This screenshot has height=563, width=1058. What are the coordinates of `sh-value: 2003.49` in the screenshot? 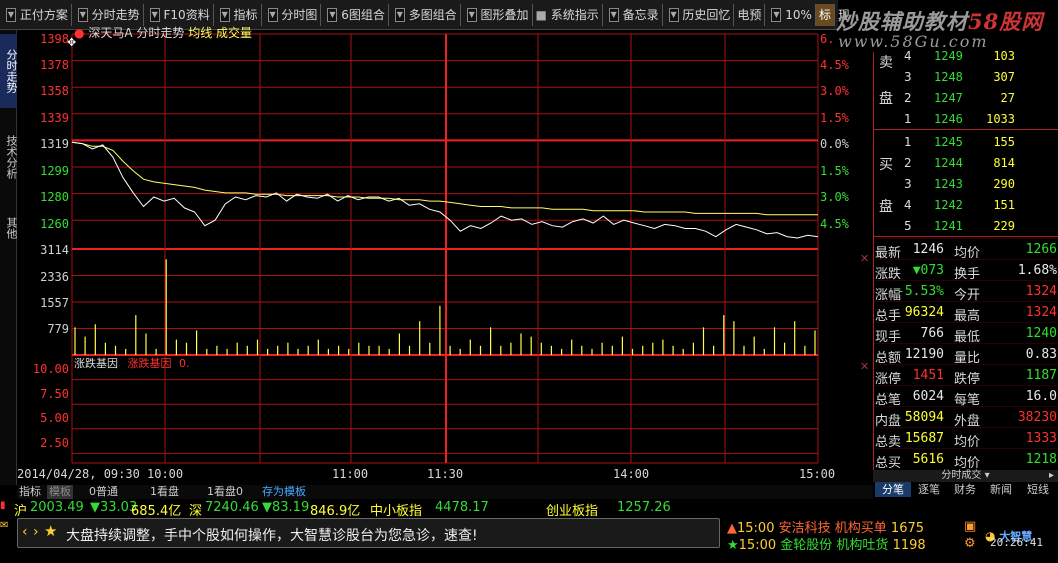 It's located at (57, 507).